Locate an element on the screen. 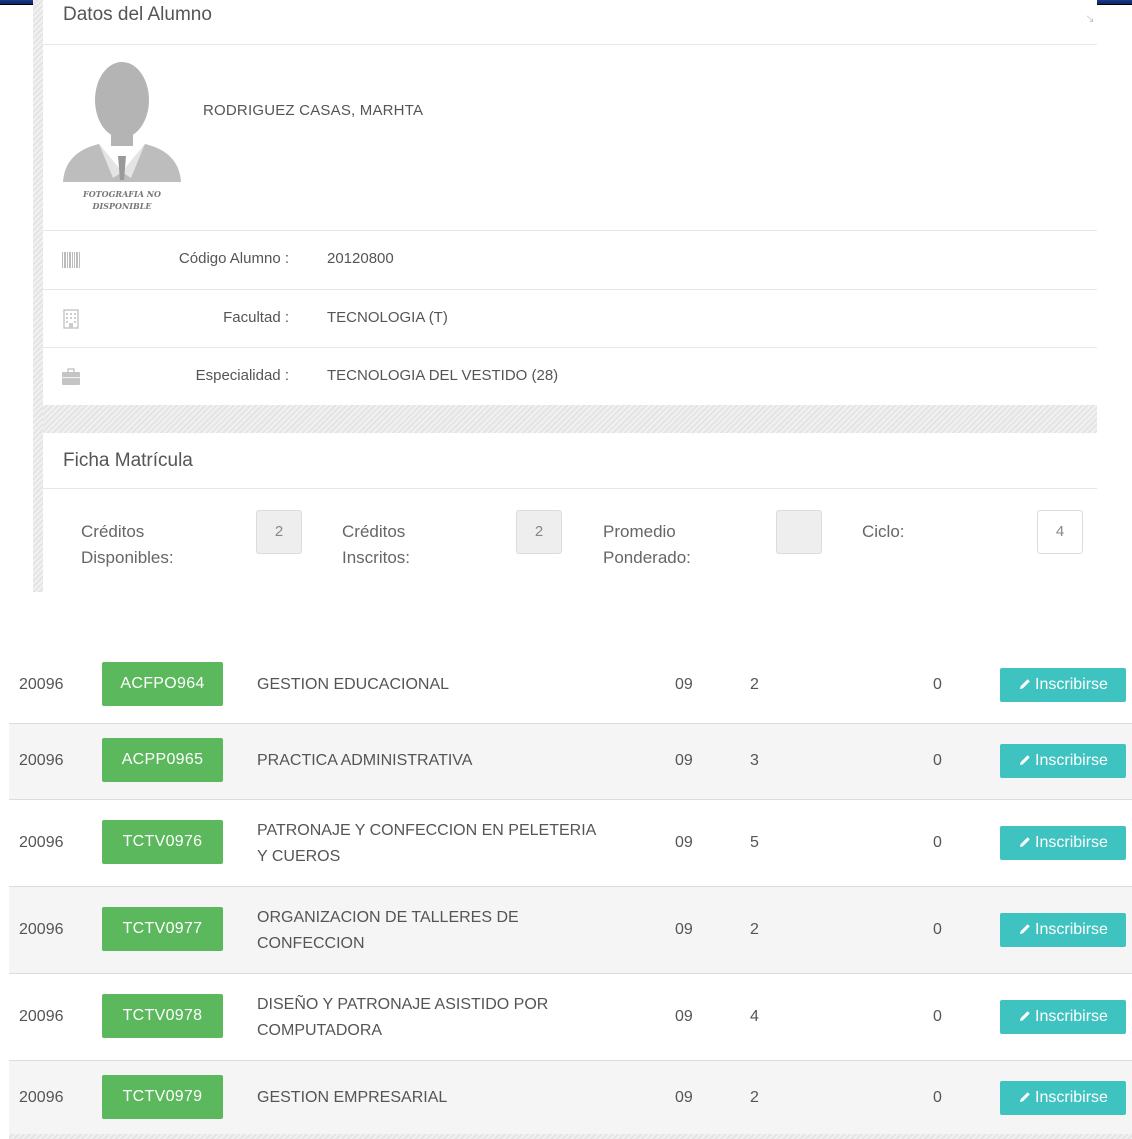 The width and height of the screenshot is (1132, 1139). photo-caption: FOTOGRAFIA NO is located at coordinates (122, 194).